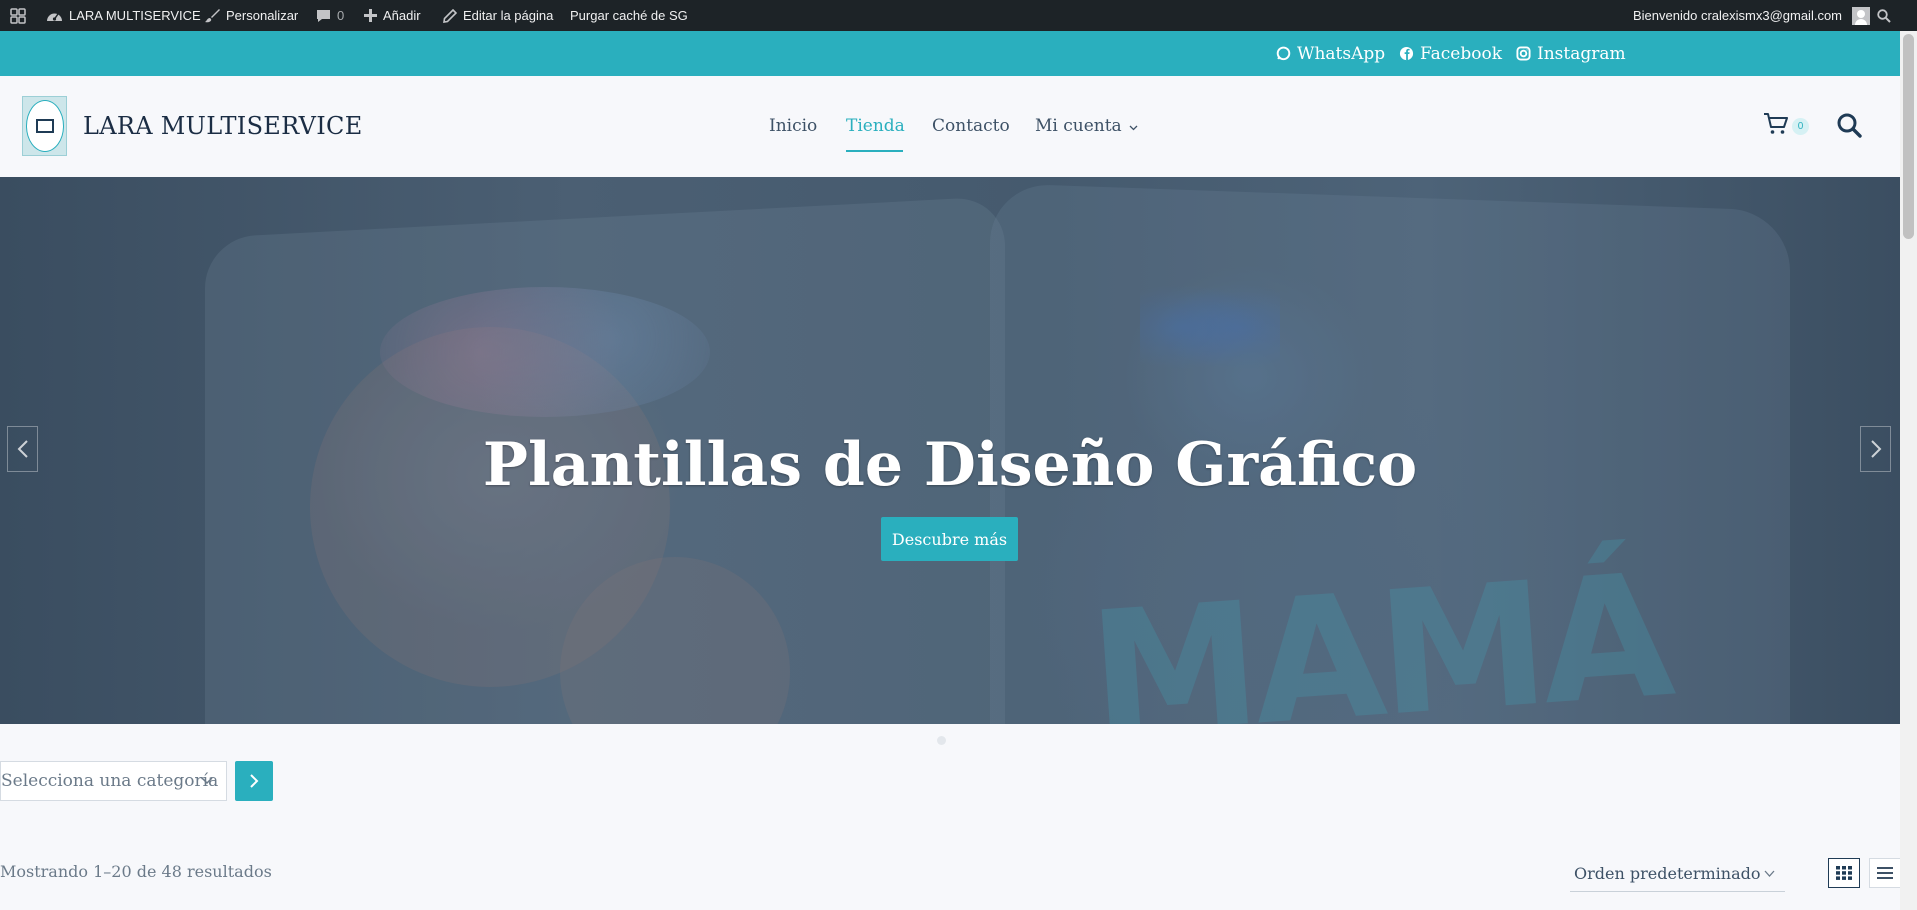  Describe the element at coordinates (341, 15) in the screenshot. I see `admin-comments-count: 0` at that location.